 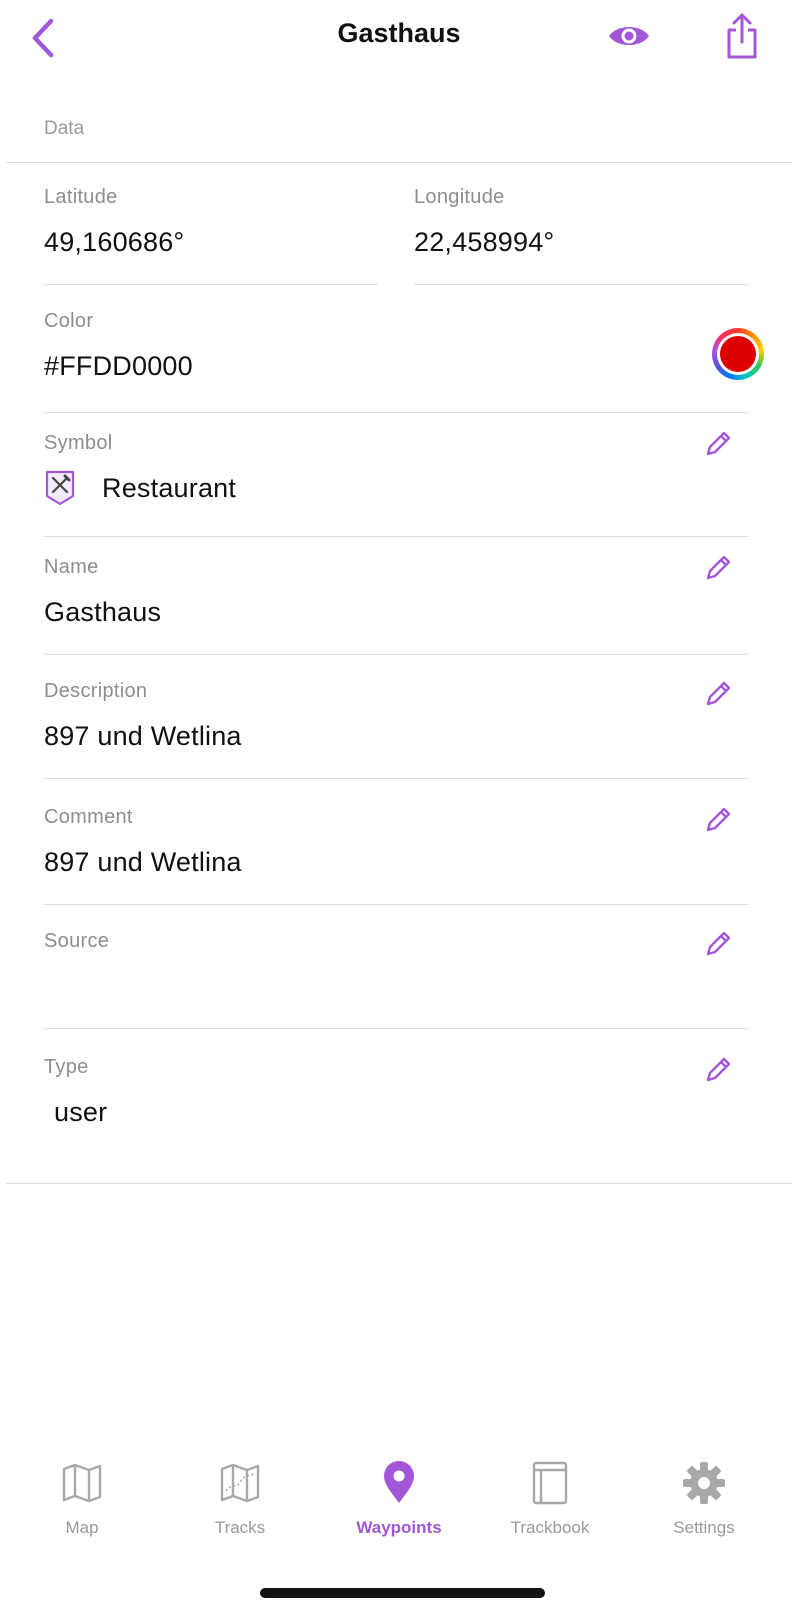 What do you see at coordinates (88, 817) in the screenshot?
I see `comment-label: Comment` at bounding box center [88, 817].